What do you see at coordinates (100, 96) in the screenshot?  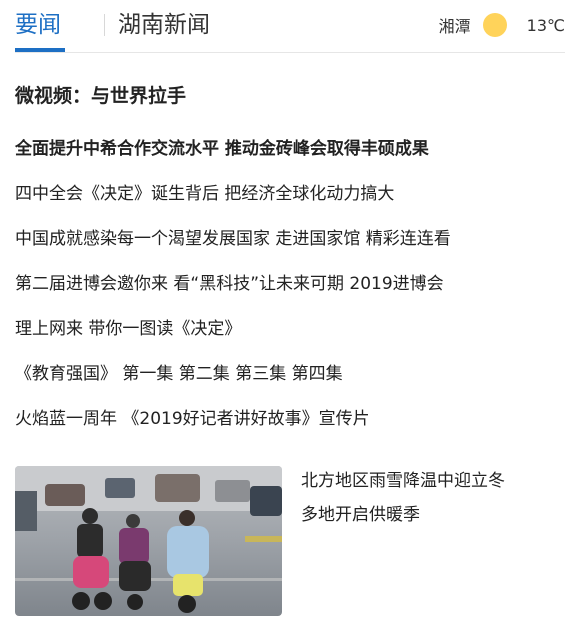 I see `section-title: 微视频：与世界拉手` at bounding box center [100, 96].